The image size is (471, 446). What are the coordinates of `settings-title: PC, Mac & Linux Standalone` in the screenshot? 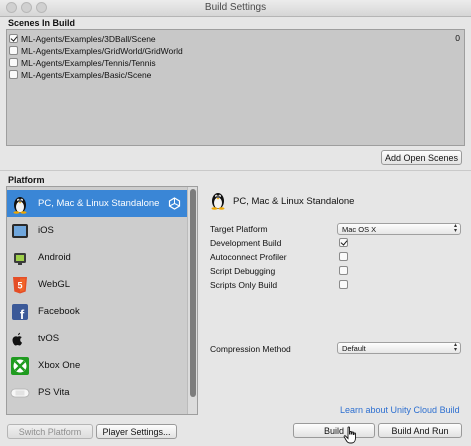 It's located at (294, 201).